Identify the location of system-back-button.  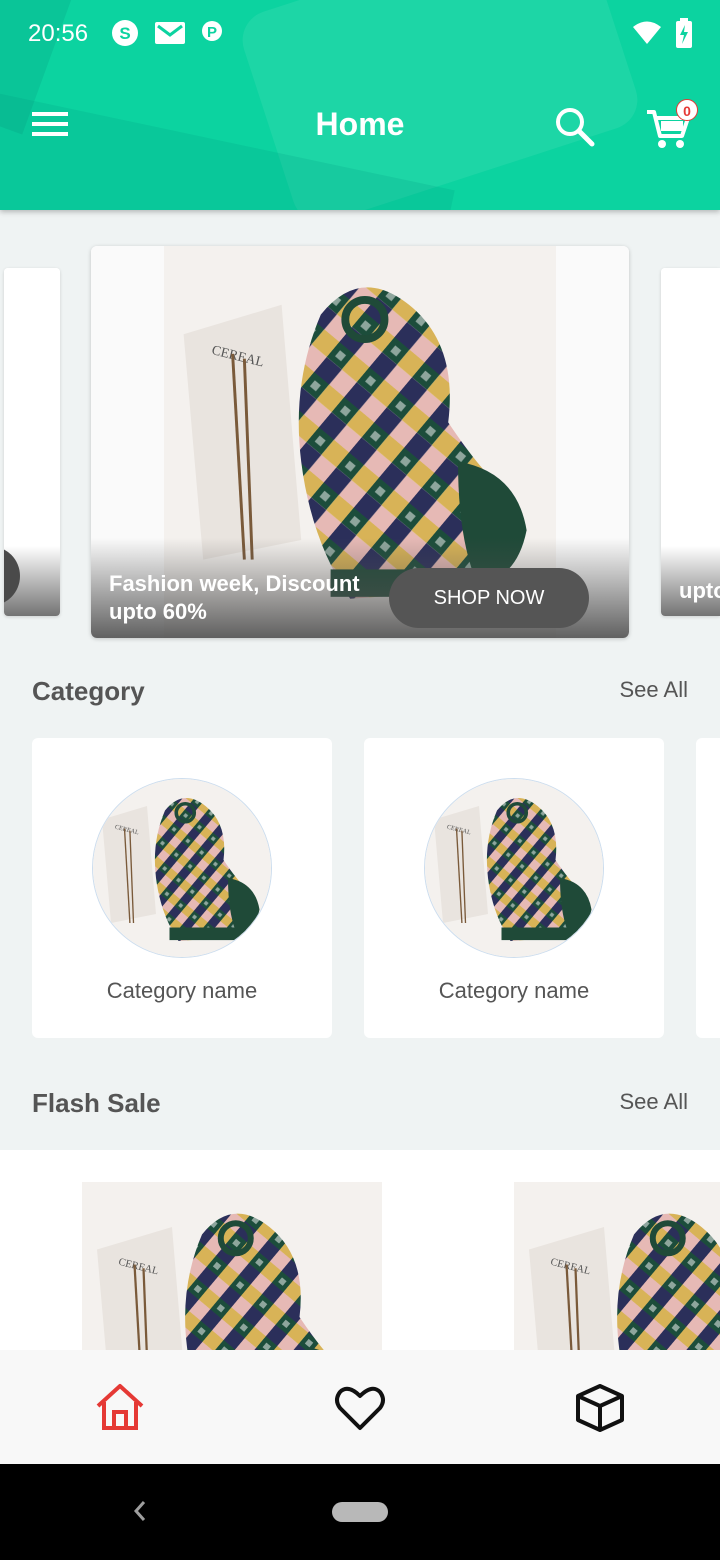
(140, 1511).